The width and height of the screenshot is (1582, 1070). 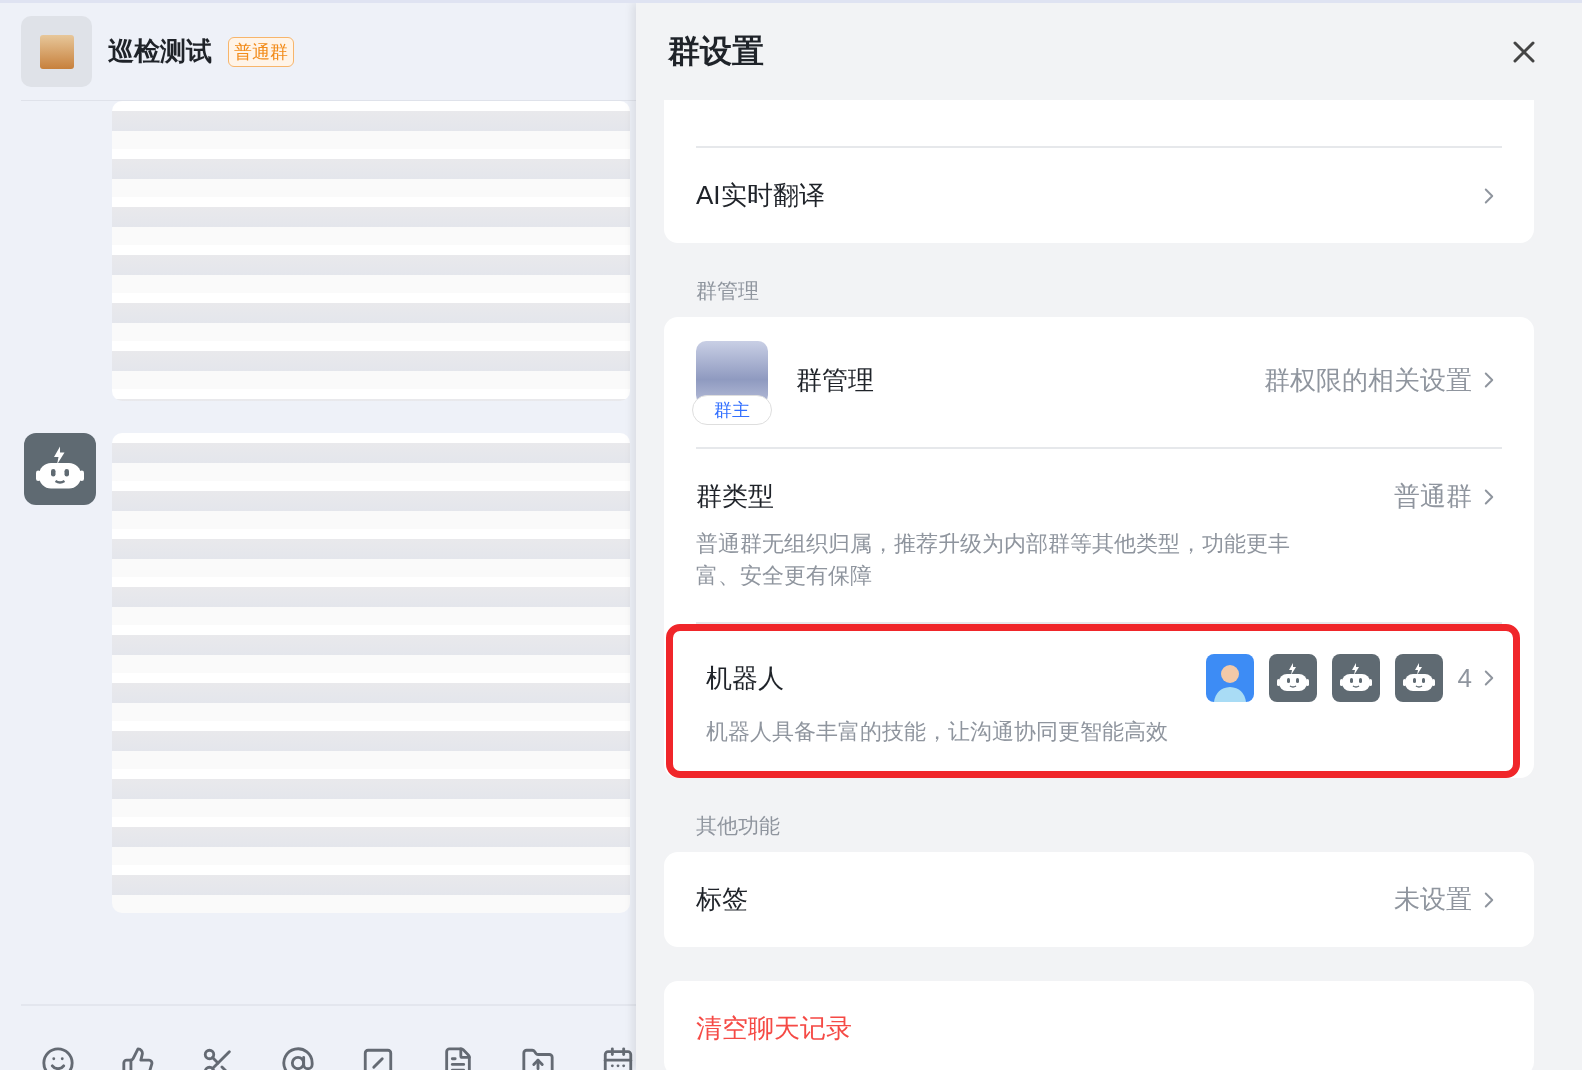 What do you see at coordinates (716, 51) in the screenshot?
I see `panel-title: 群设置` at bounding box center [716, 51].